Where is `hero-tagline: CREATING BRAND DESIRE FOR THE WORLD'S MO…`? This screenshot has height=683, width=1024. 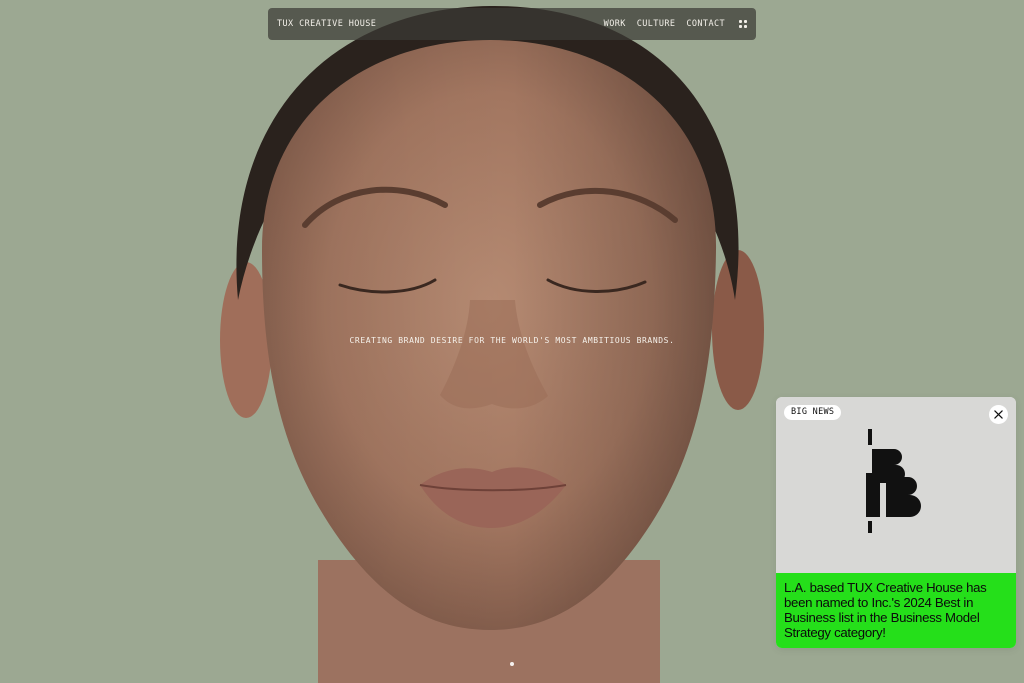 hero-tagline: CREATING BRAND DESIRE FOR THE WORLD'S MO… is located at coordinates (512, 340).